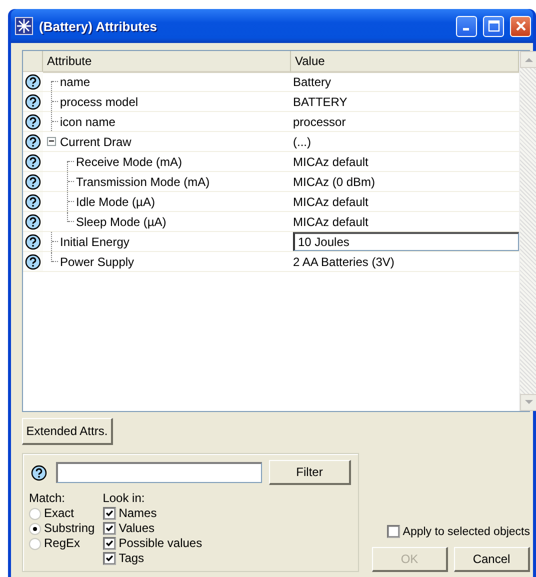  I want to click on checkbox-label: Names, so click(137, 513).